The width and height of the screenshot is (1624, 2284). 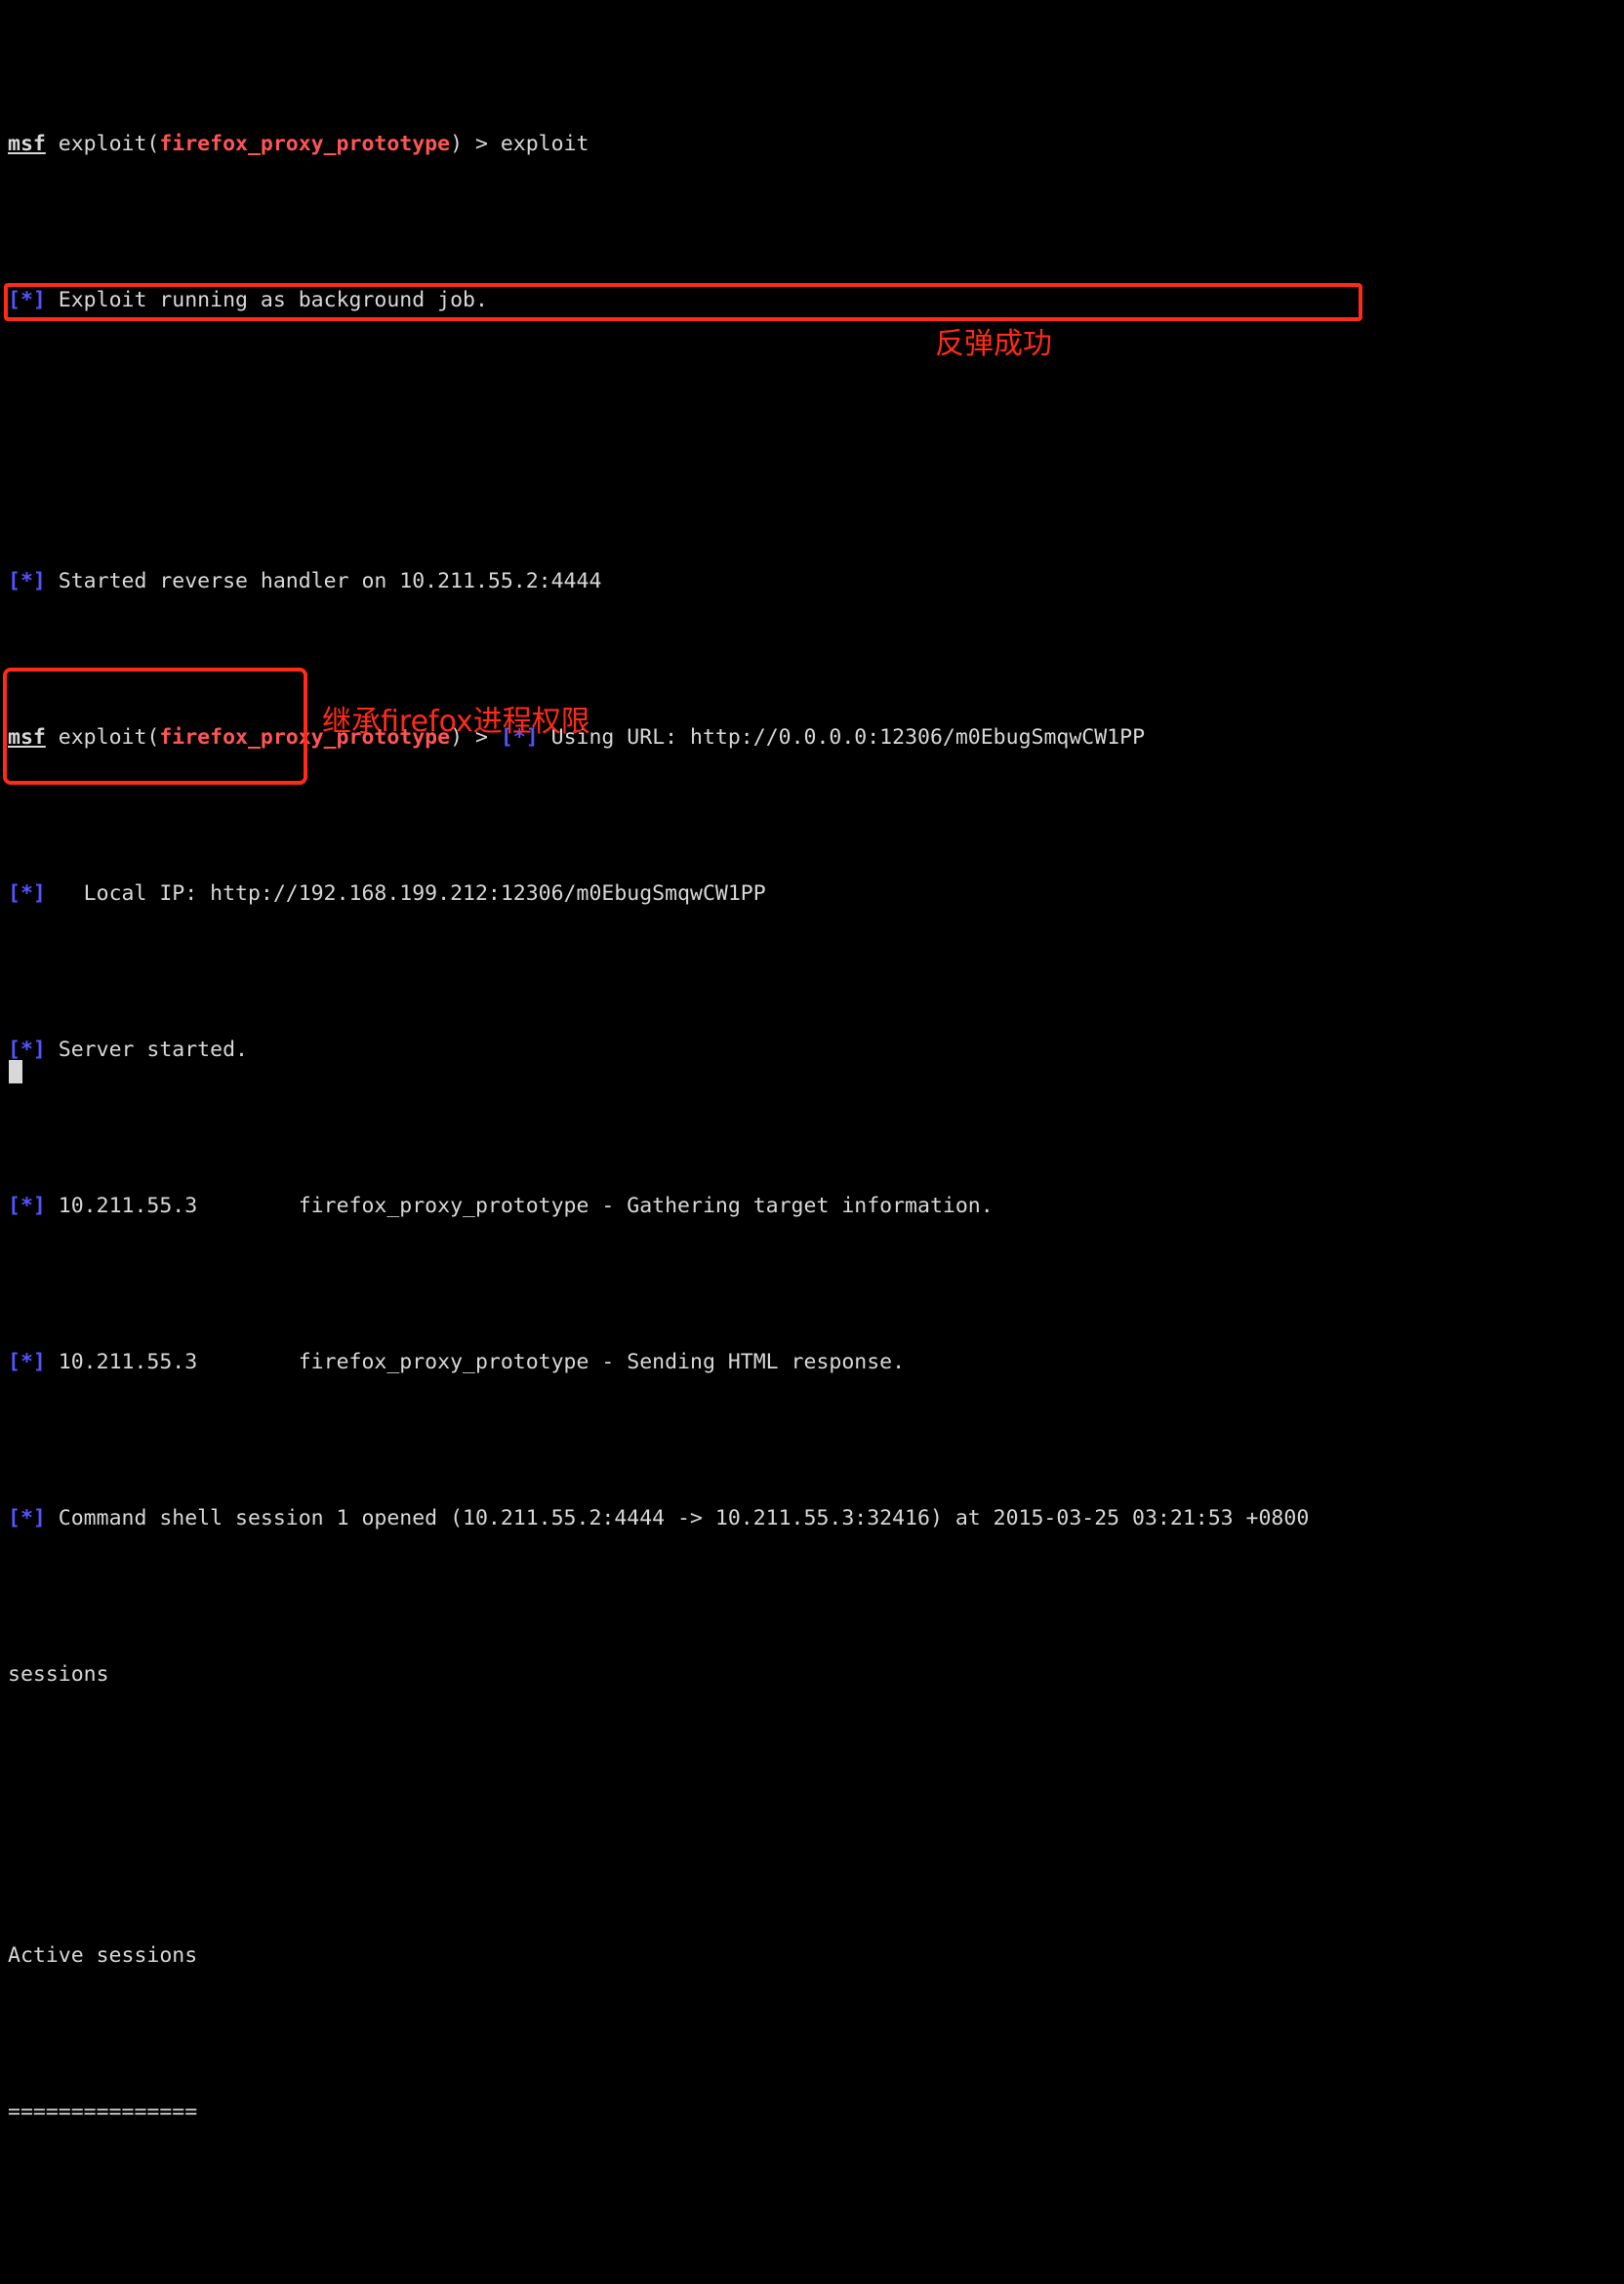 I want to click on annotation-text-inherit: 继承firefox进程权限, so click(x=456, y=722).